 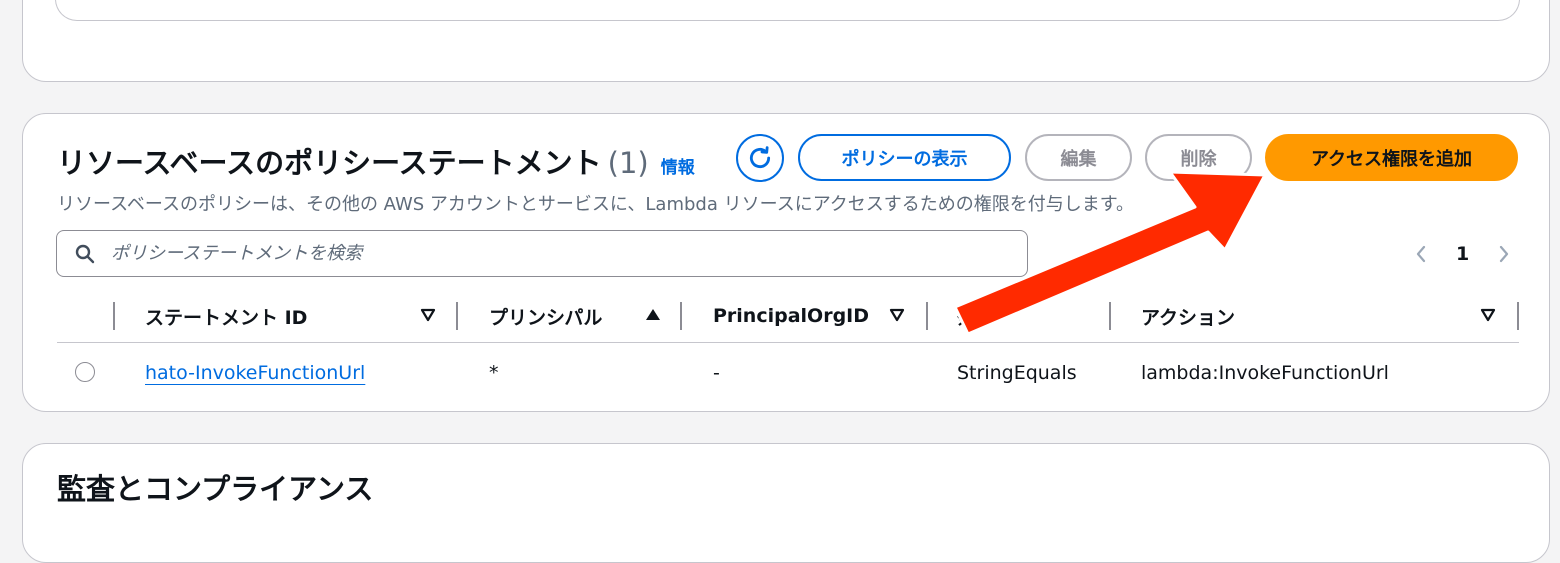 I want to click on statement-count: (1), so click(x=628, y=163).